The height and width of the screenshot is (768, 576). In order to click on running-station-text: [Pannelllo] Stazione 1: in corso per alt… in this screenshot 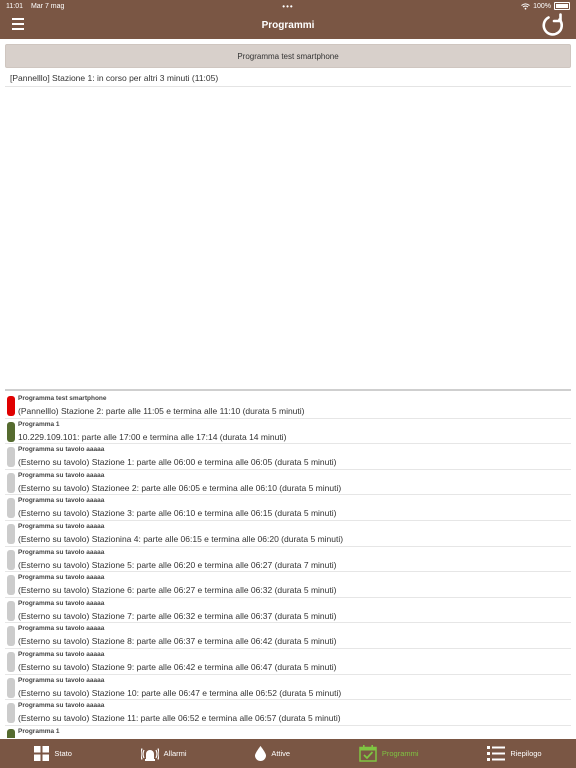, I will do `click(288, 79)`.